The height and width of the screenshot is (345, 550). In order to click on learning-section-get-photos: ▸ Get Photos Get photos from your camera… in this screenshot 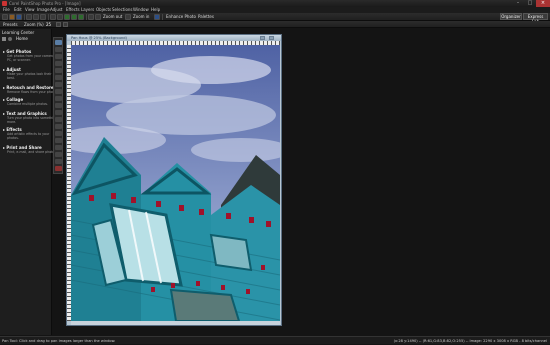, I will do `click(29, 55)`.